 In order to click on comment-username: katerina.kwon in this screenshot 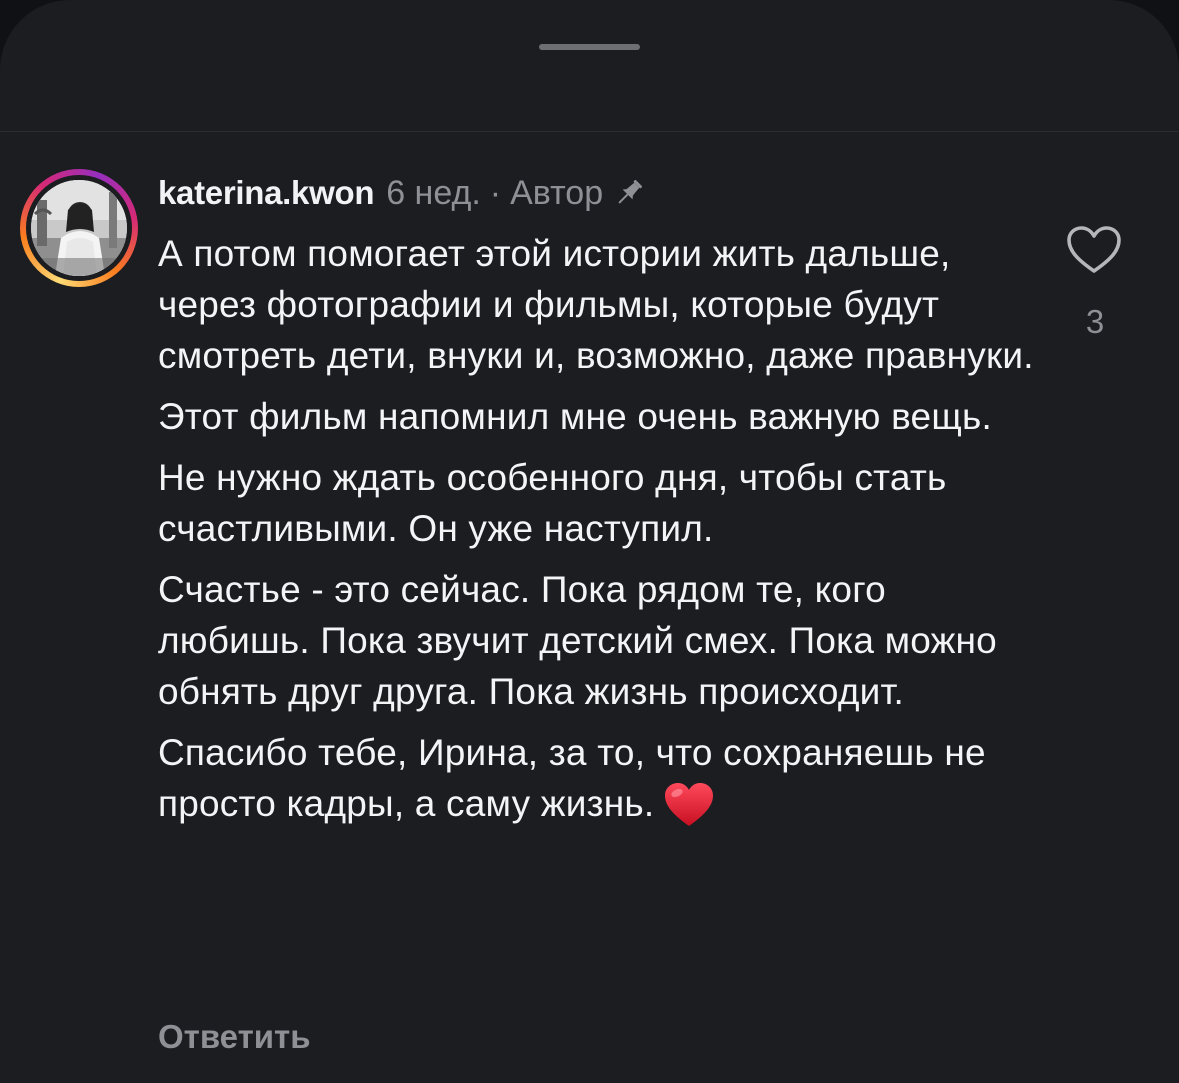, I will do `click(266, 193)`.